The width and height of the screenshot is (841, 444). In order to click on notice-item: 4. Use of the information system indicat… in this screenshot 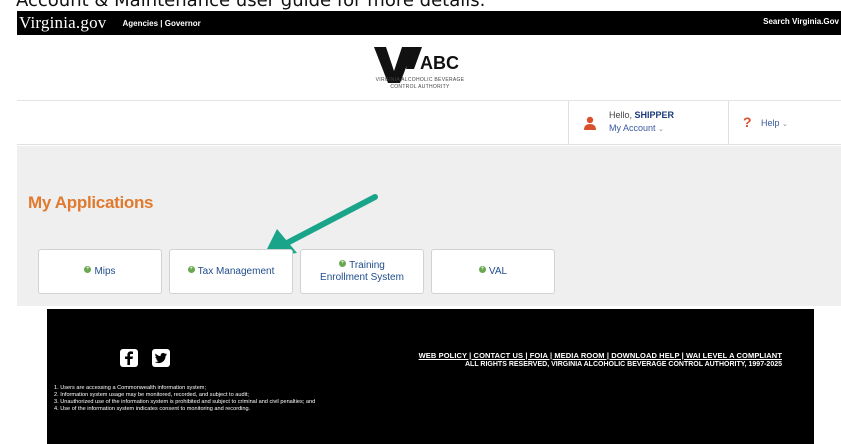, I will do `click(152, 409)`.